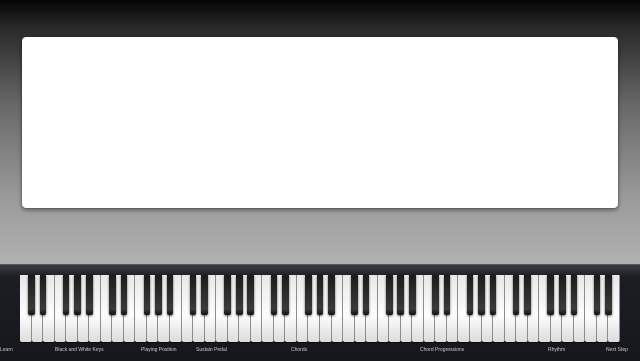  I want to click on nav-item-learn: Learn, so click(6, 350).